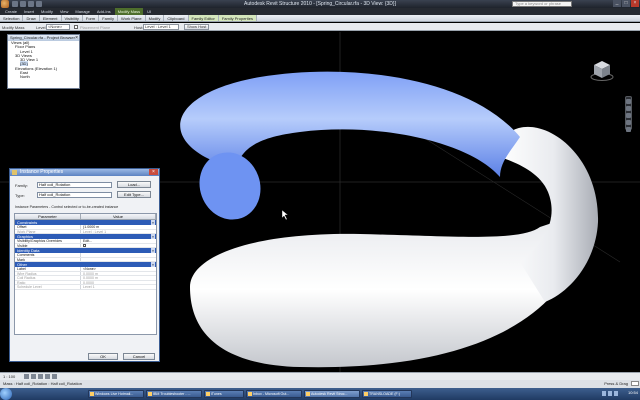 This screenshot has width=640, height=400. What do you see at coordinates (48, 255) in the screenshot?
I see `param-name: Comments` at bounding box center [48, 255].